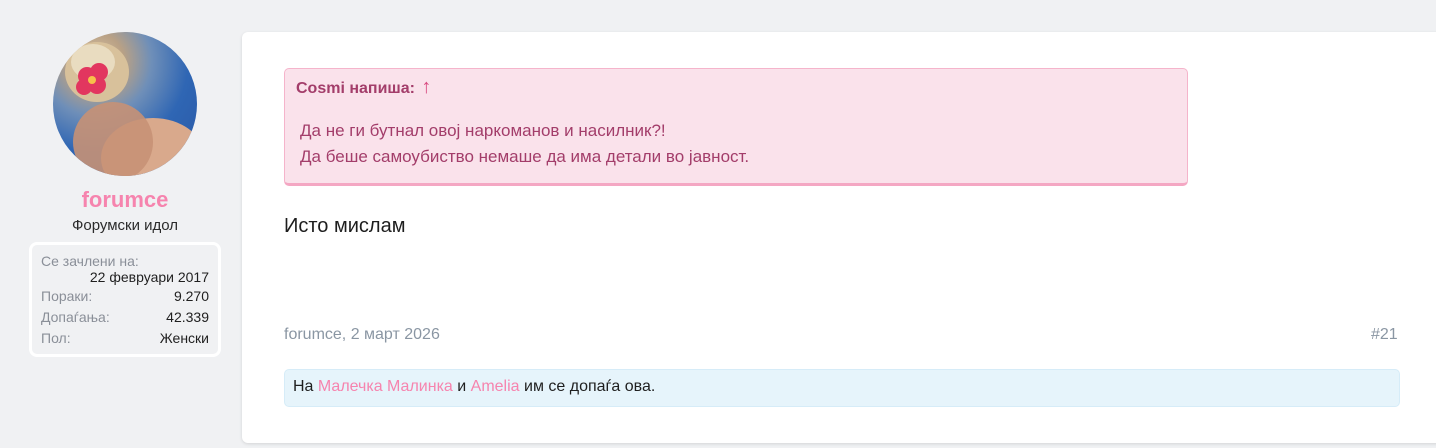 This screenshot has height=448, width=1436. Describe the element at coordinates (125, 338) in the screenshot. I see `gender-stat-row: Пол: Женски` at that location.